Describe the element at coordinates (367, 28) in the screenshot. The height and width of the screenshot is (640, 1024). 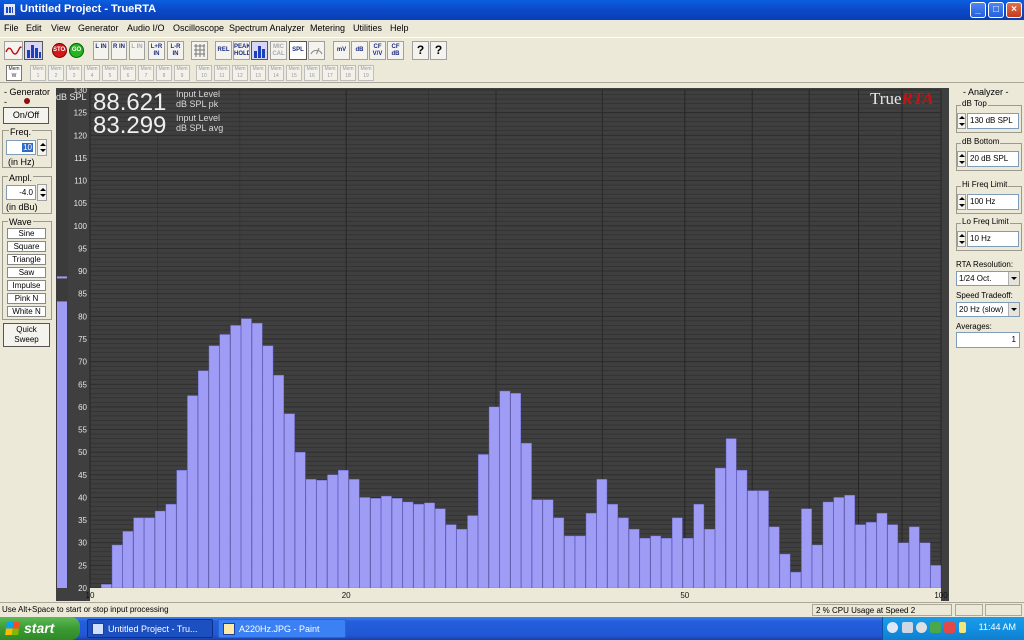
I see `menu-utilities: Utilities` at that location.